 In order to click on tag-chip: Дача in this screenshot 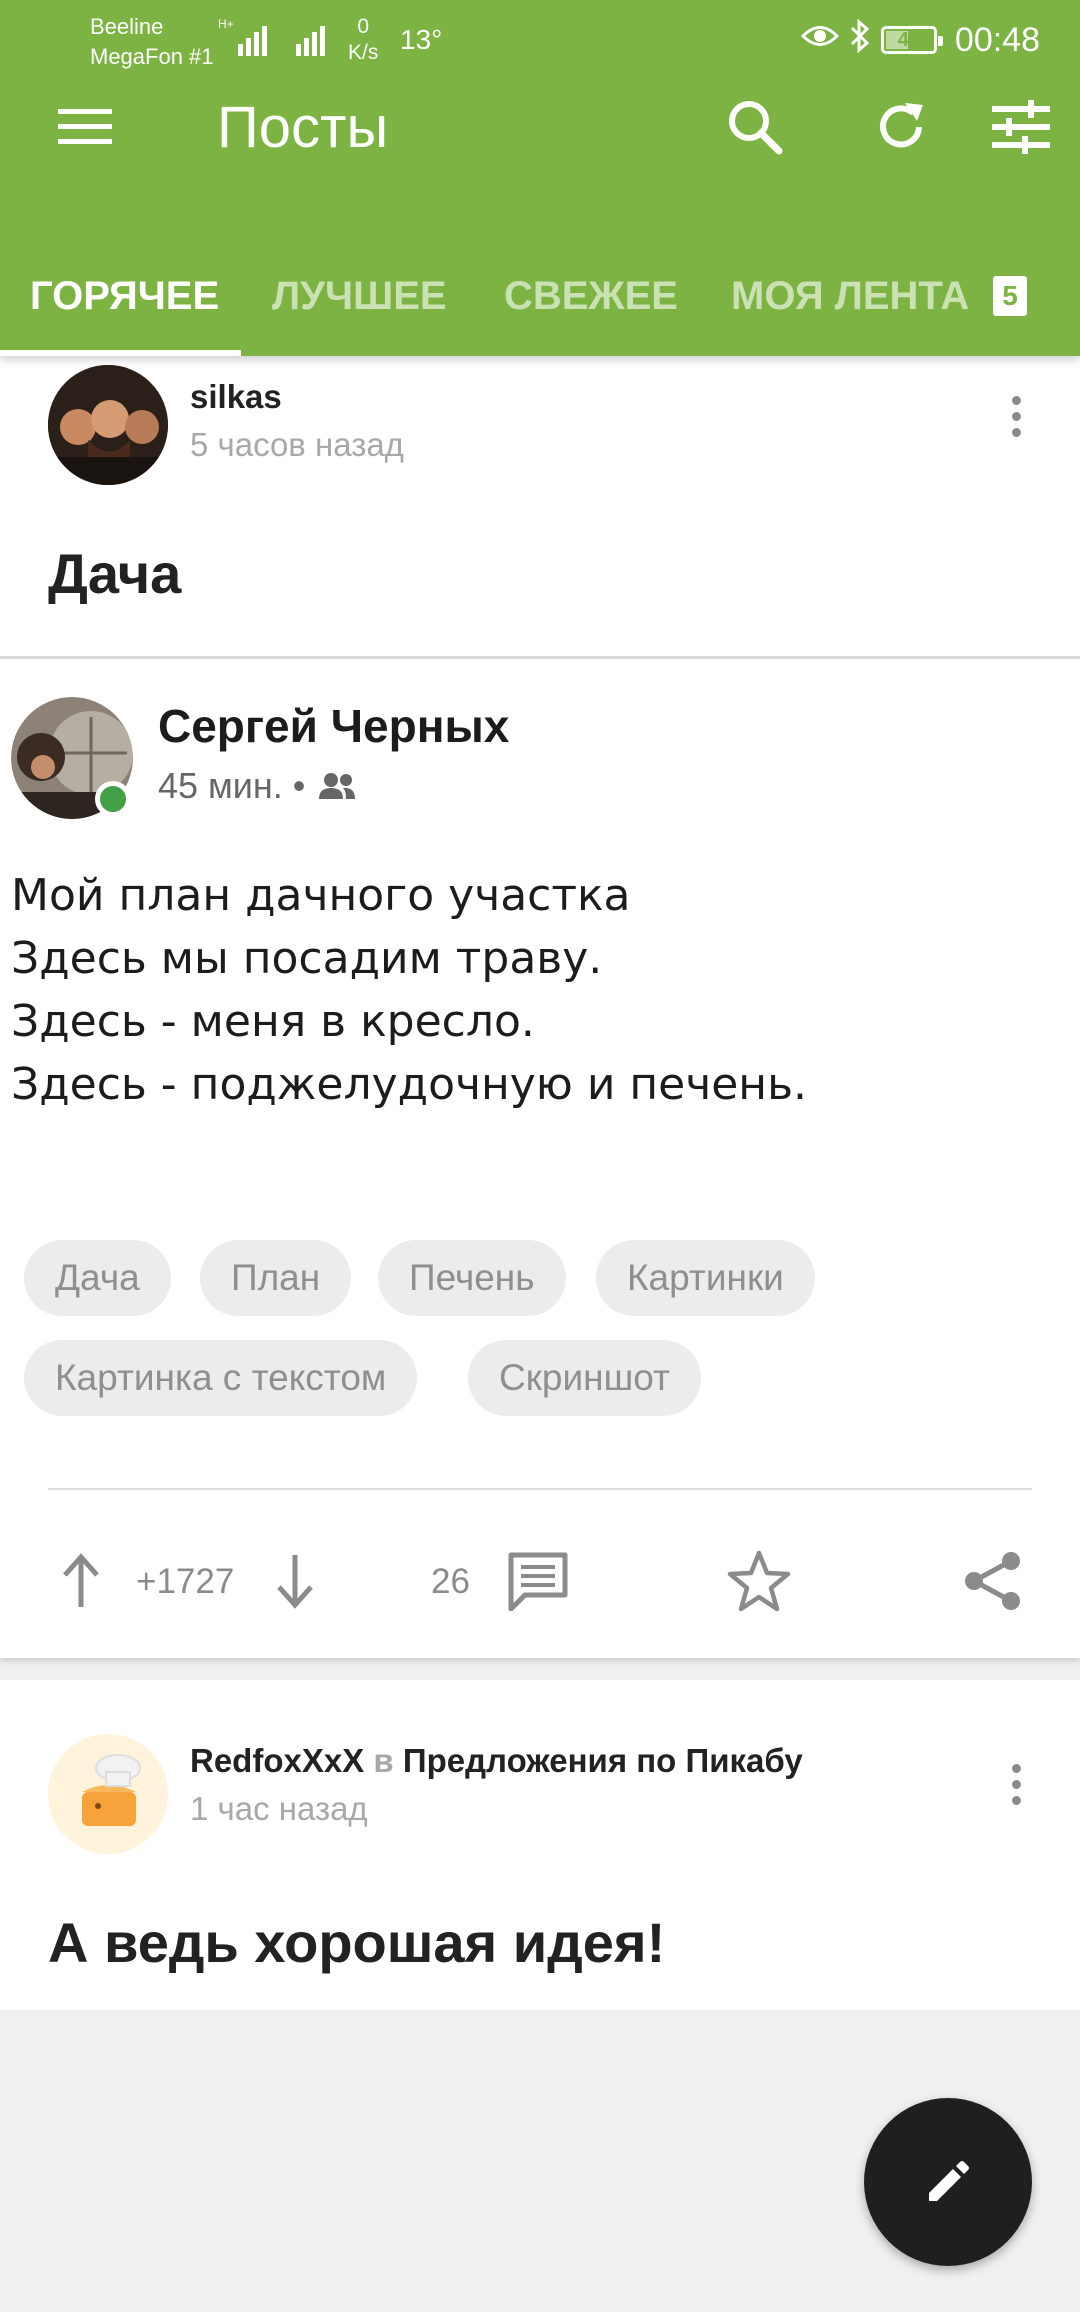, I will do `click(97, 1278)`.